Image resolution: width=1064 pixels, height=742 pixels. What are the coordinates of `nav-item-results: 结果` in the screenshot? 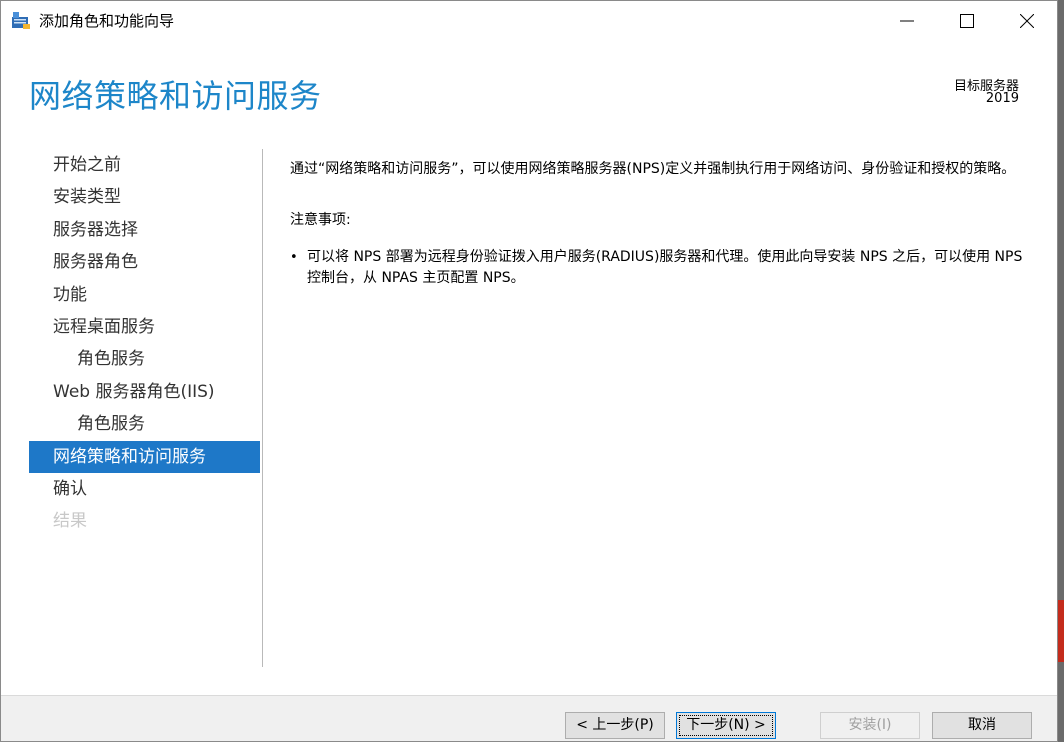 It's located at (70, 521).